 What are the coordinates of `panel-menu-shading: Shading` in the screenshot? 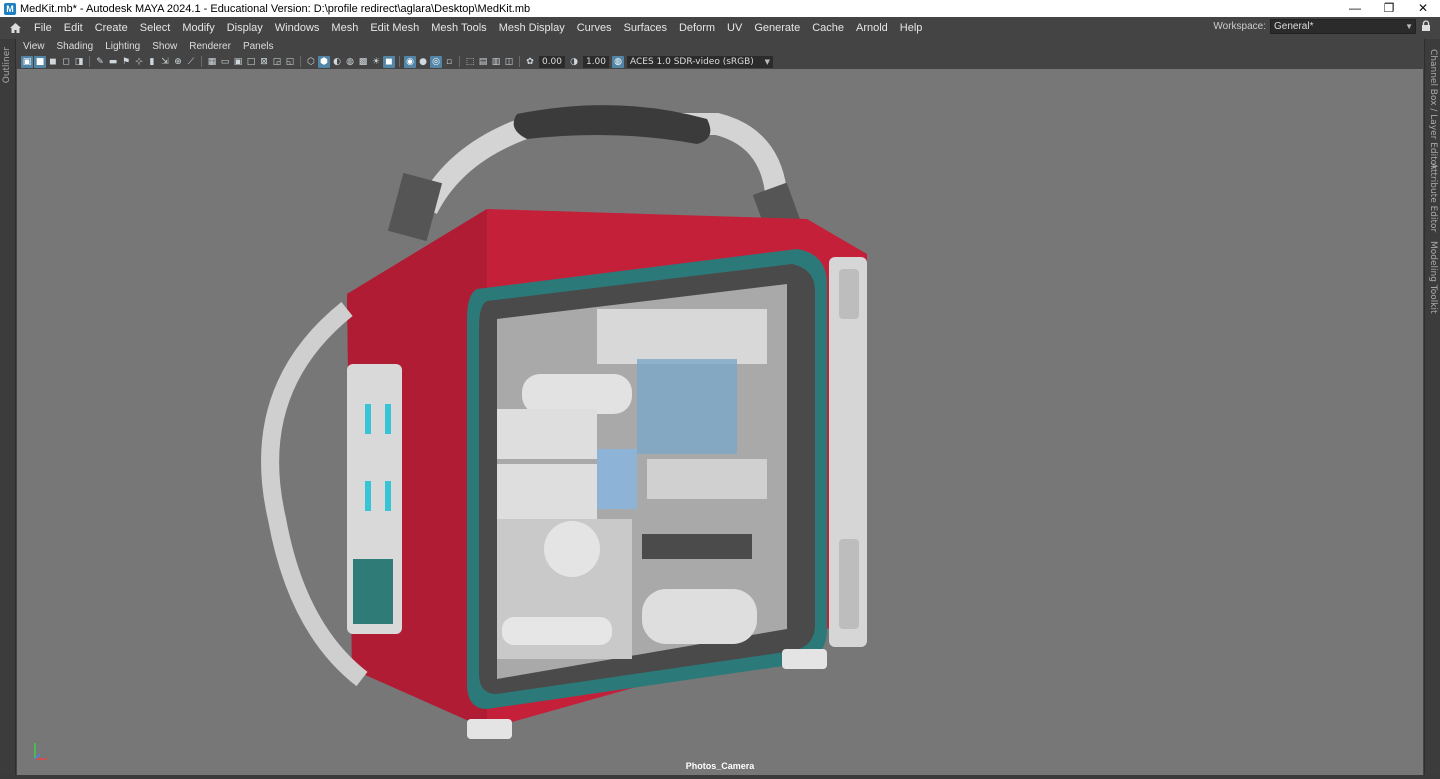 It's located at (75, 46).